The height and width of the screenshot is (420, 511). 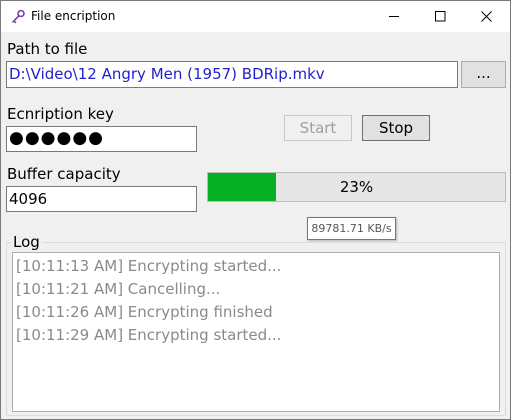 I want to click on log-label: Log, so click(x=26, y=242).